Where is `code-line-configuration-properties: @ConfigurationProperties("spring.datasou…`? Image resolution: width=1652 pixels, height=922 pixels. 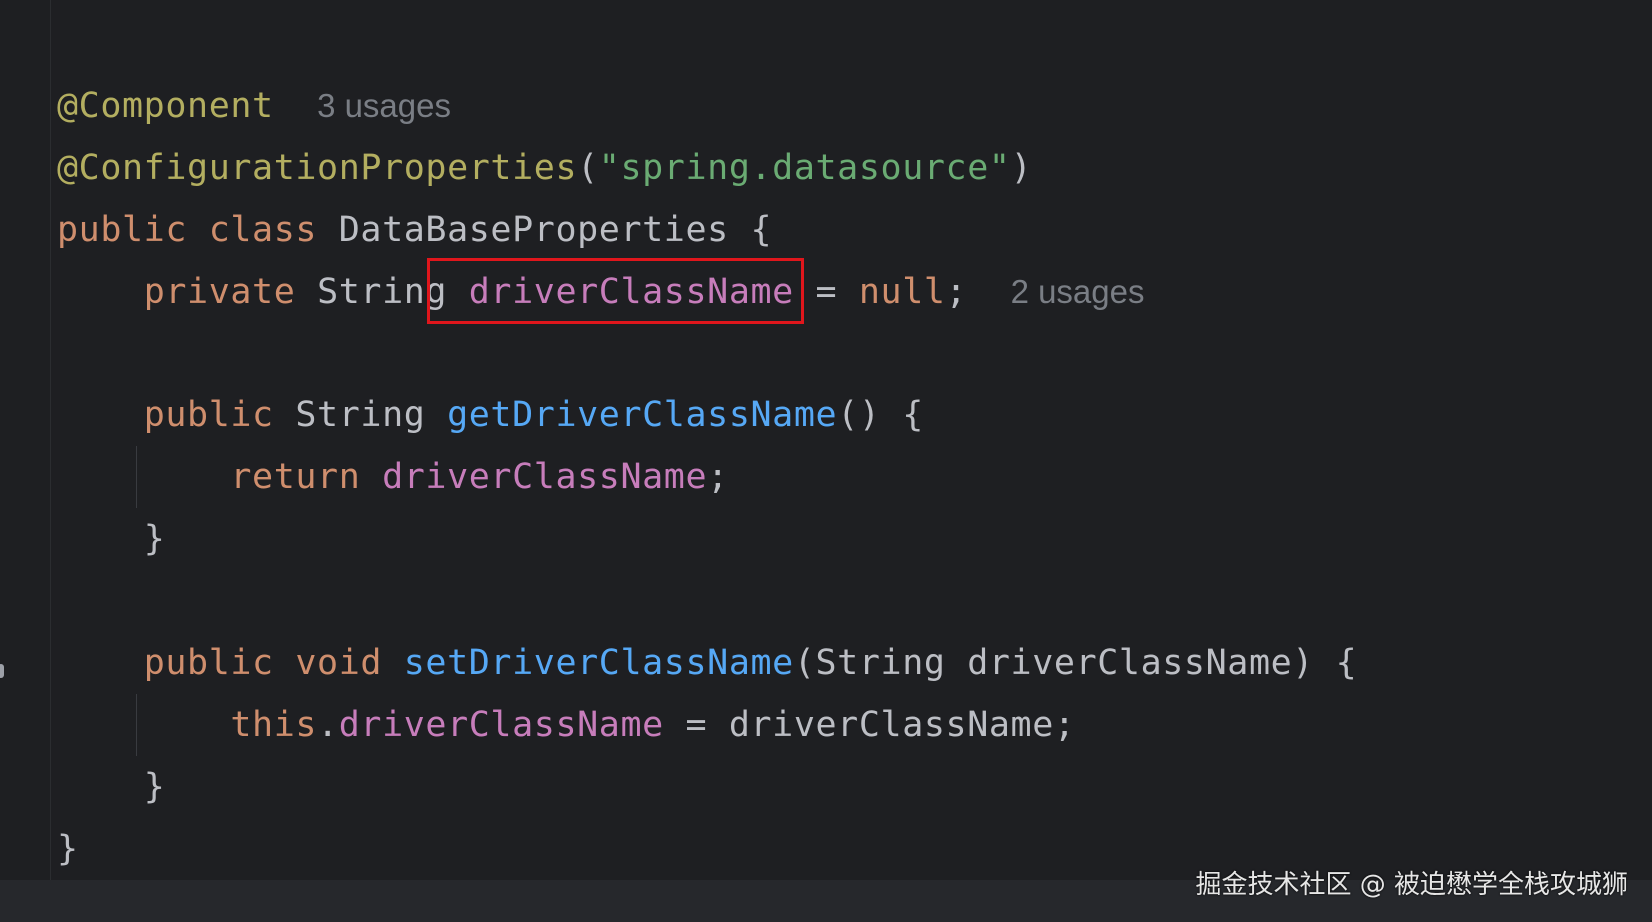
code-line-configuration-properties: @ConfigurationProperties("spring.datasou… is located at coordinates (544, 168).